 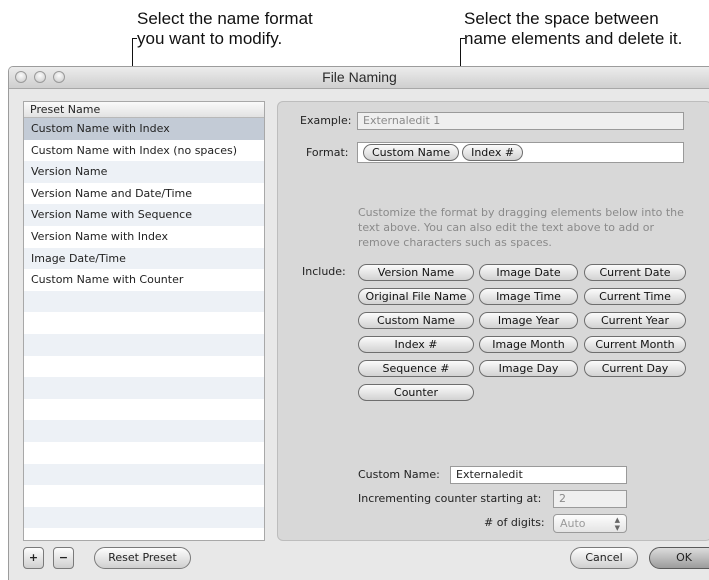 I want to click on title-bar: File Naming, so click(x=359, y=78).